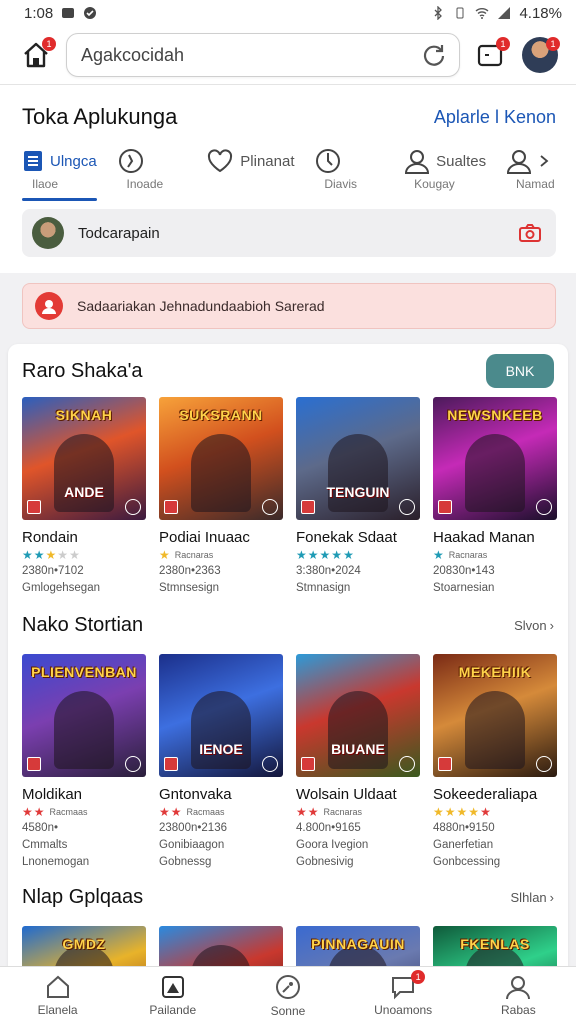 The image size is (576, 1024). Describe the element at coordinates (221, 415) in the screenshot. I see `game-logo: SUKSRANN` at that location.